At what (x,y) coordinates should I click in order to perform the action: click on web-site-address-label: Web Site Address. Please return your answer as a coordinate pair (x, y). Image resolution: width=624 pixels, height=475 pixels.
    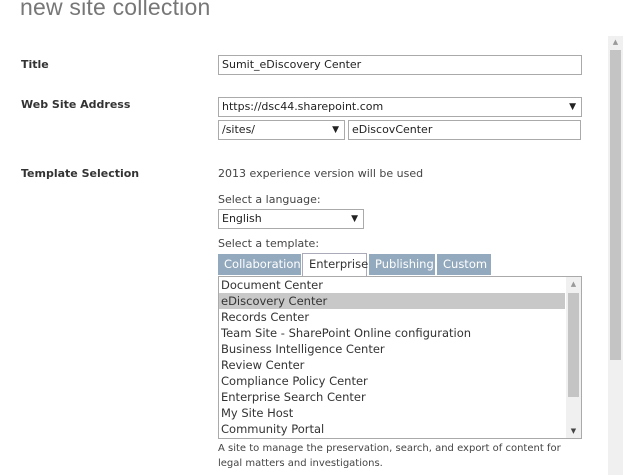
    Looking at the image, I should click on (76, 104).